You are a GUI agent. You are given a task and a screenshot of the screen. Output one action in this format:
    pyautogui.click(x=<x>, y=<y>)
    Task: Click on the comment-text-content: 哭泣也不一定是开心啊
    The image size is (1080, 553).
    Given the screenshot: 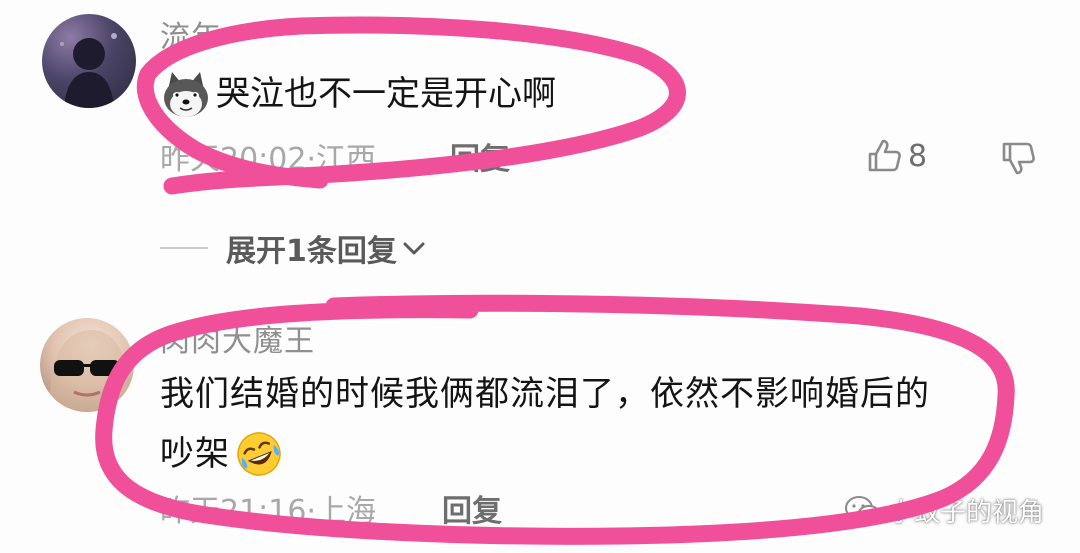 What is the action you would take?
    pyautogui.click(x=386, y=94)
    